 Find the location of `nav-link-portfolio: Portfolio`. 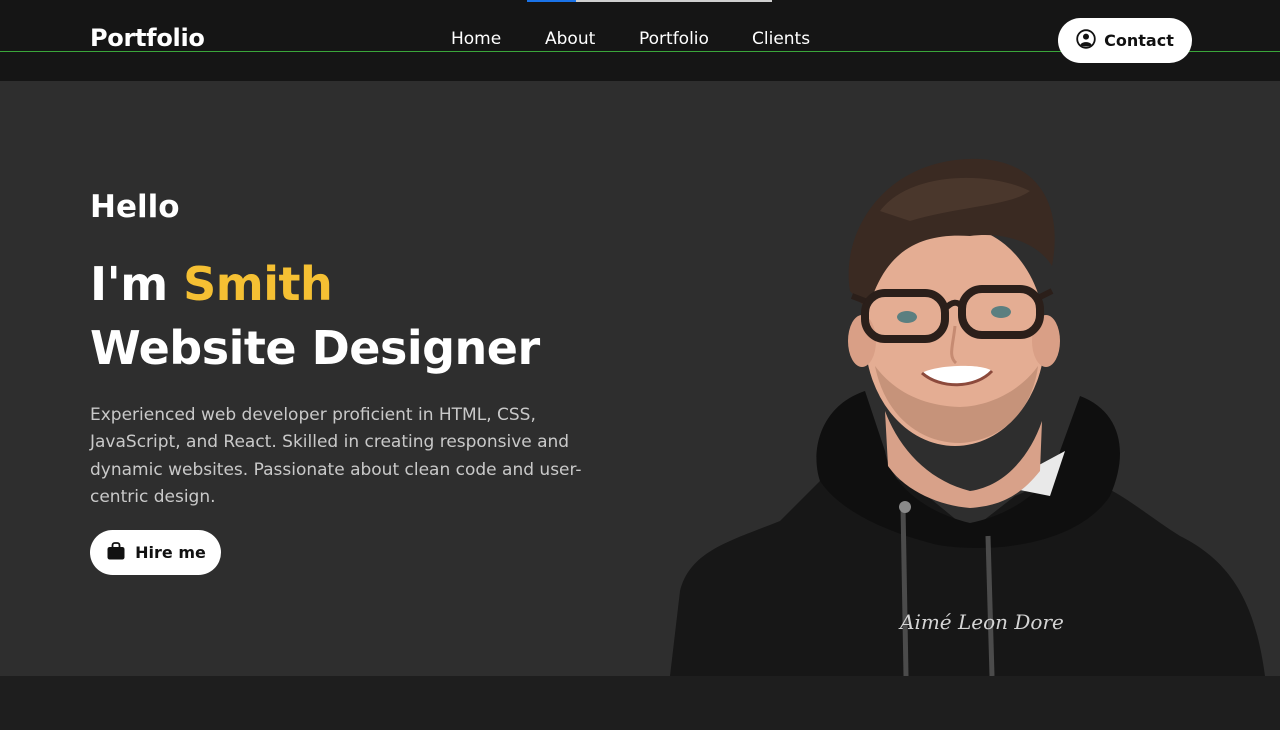

nav-link-portfolio: Portfolio is located at coordinates (674, 39).